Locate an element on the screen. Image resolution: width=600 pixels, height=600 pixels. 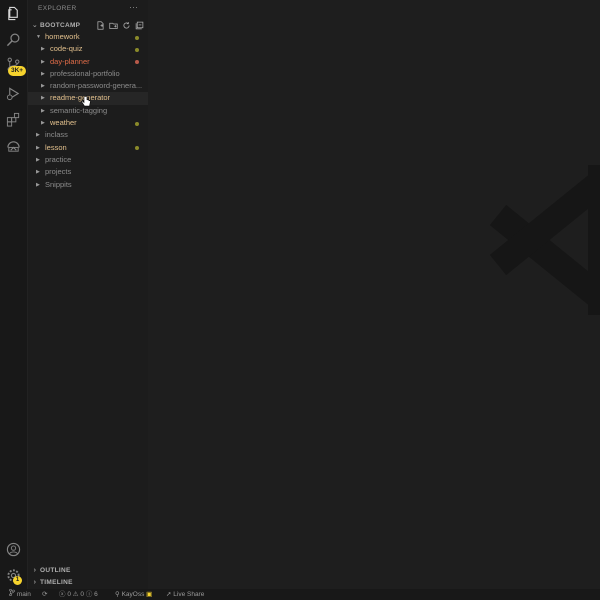
tree-item-label: professional-portfolio is located at coordinates (85, 73).